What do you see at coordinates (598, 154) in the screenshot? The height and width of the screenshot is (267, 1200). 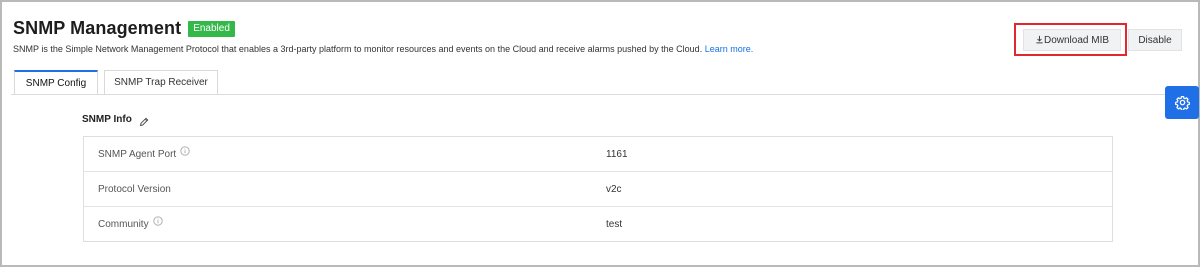 I see `table-row: SNMP Agent Port 1161` at bounding box center [598, 154].